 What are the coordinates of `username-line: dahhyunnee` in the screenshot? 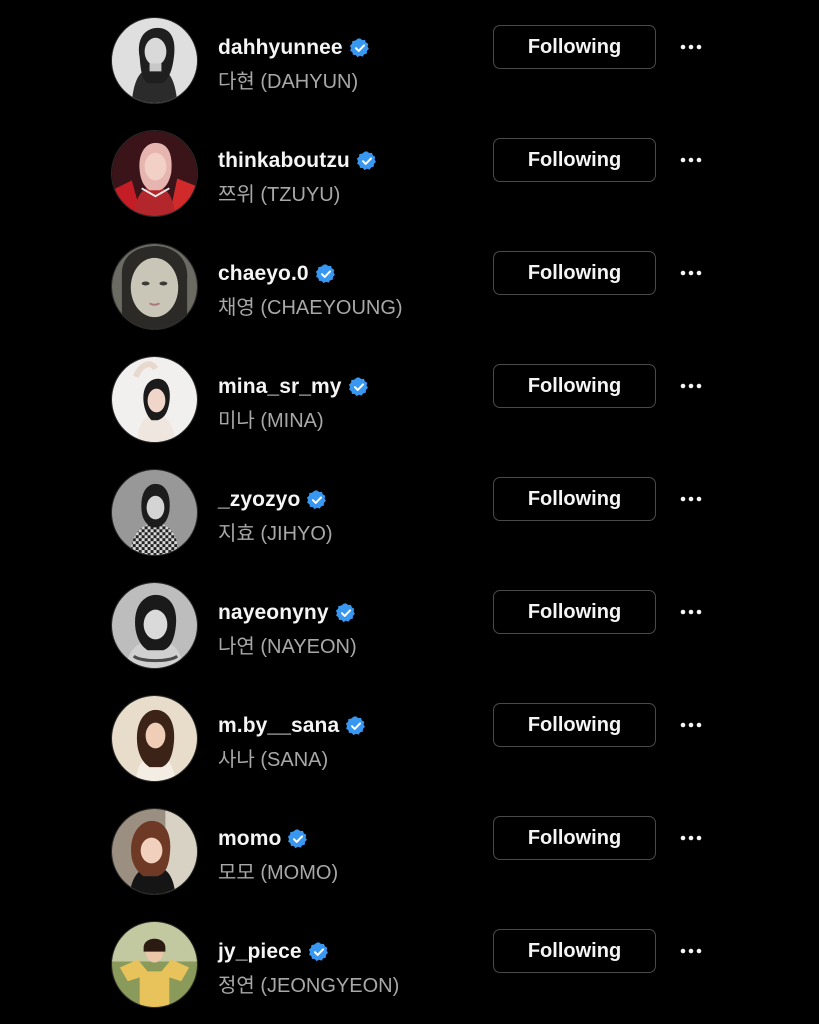 It's located at (294, 48).